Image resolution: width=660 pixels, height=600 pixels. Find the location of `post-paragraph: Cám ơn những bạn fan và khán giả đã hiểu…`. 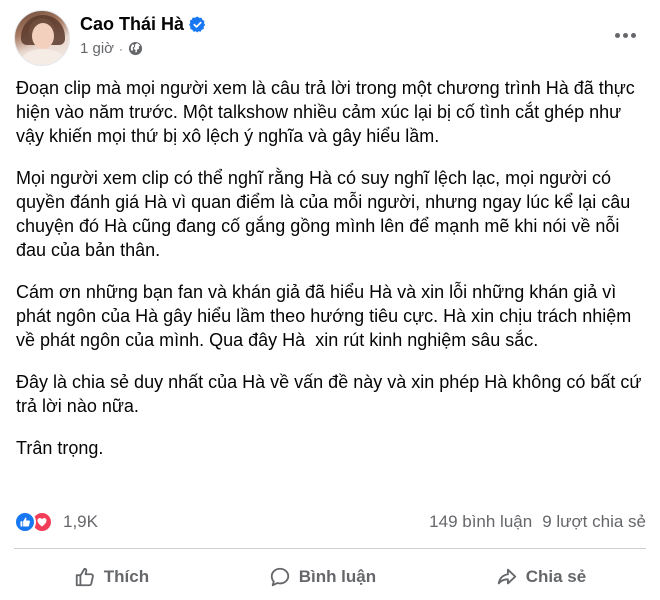

post-paragraph: Cám ơn những bạn fan và khán giả đã hiểu… is located at coordinates (326, 316).